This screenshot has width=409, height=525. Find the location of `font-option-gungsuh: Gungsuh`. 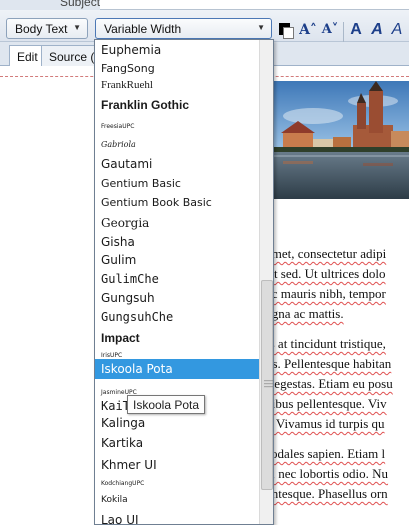

font-option-gungsuh: Gungsuh is located at coordinates (177, 298).